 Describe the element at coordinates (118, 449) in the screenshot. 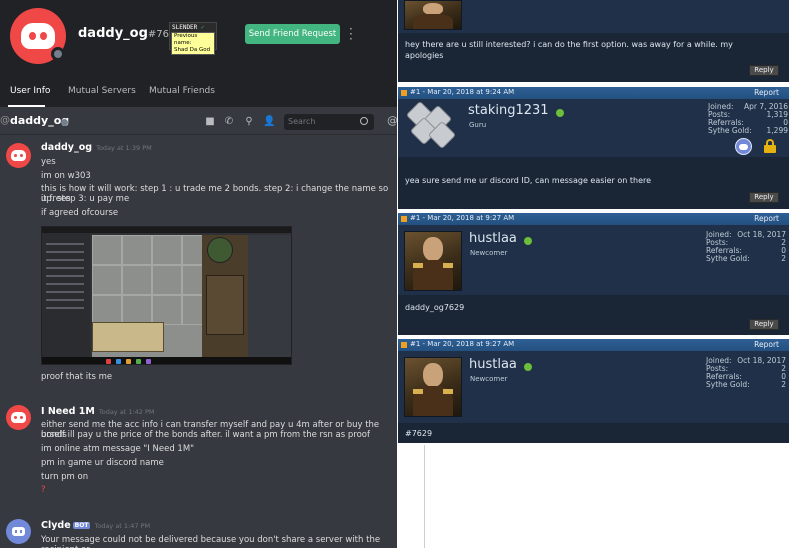

I see `message-text: im online atm message "I Need 1M"` at that location.